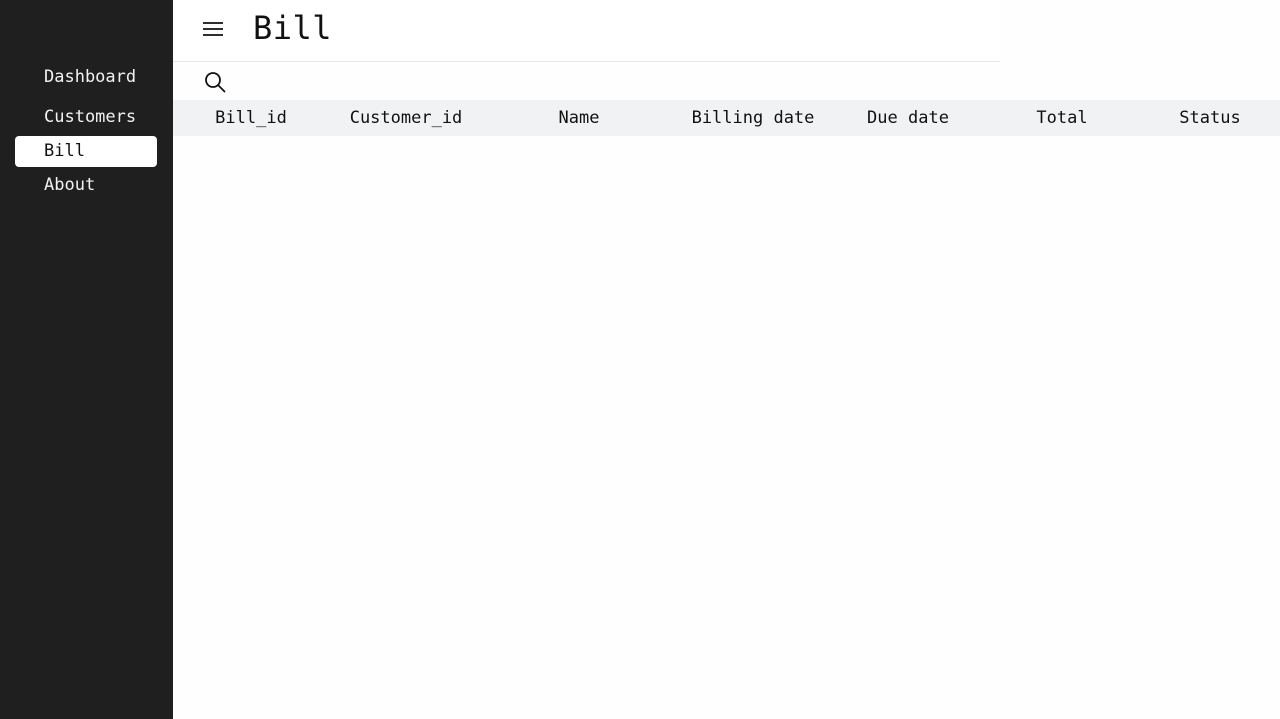 The width and height of the screenshot is (1280, 719). What do you see at coordinates (251, 118) in the screenshot?
I see `column-header-bill-id: Bill_id` at bounding box center [251, 118].